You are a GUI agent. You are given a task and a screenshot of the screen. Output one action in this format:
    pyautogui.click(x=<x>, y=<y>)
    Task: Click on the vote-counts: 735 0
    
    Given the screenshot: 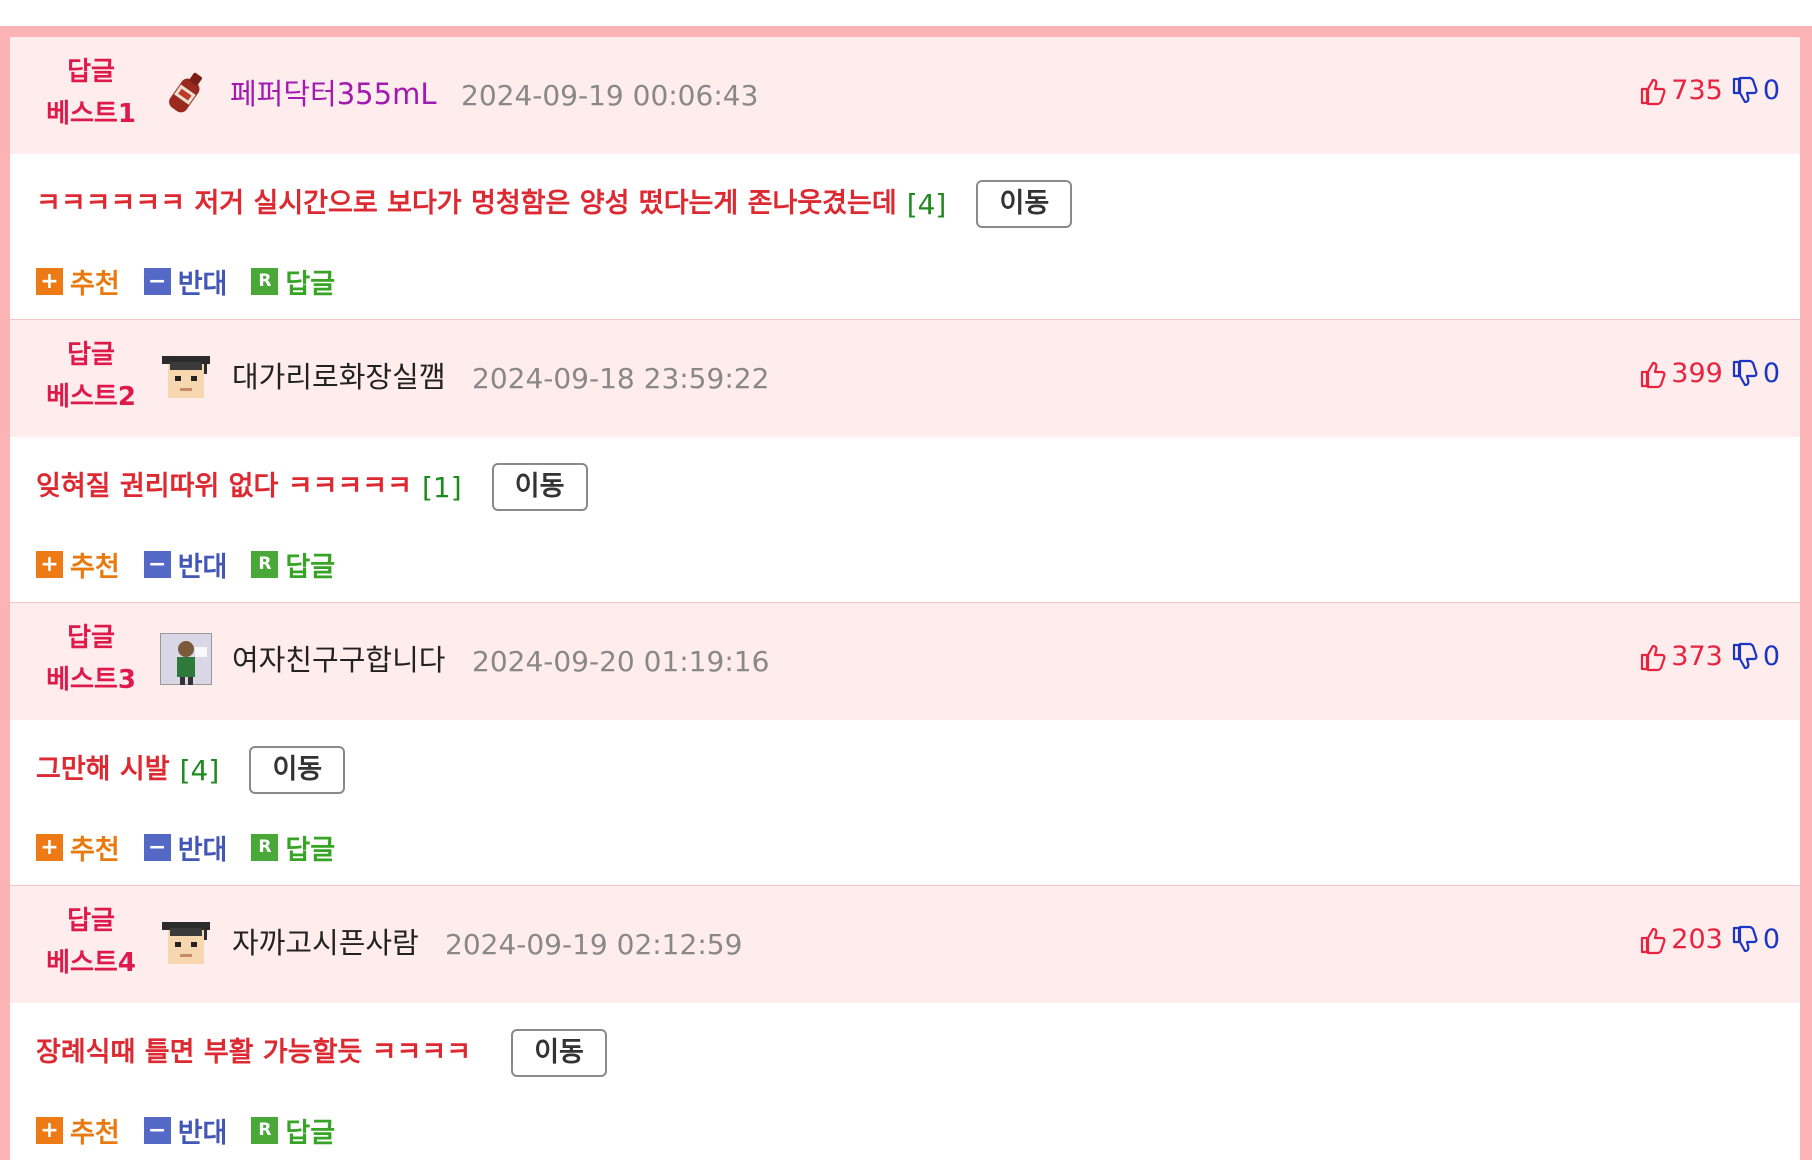 What is the action you would take?
    pyautogui.click(x=1709, y=91)
    